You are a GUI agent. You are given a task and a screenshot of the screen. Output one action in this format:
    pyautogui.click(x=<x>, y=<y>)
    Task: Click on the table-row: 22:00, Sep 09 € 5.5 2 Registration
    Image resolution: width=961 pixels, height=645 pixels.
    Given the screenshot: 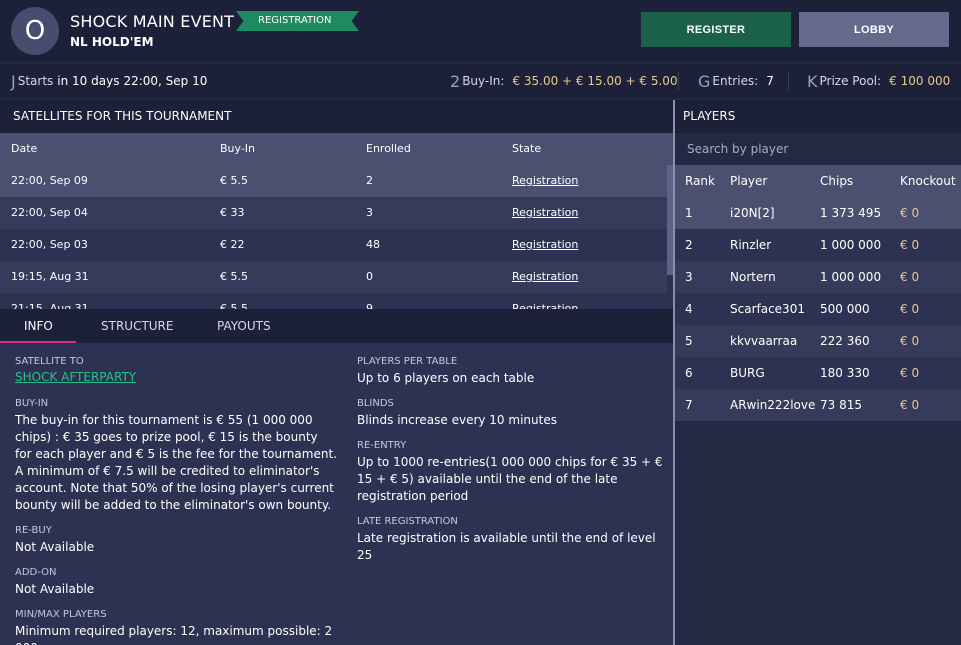 What is the action you would take?
    pyautogui.click(x=333, y=181)
    